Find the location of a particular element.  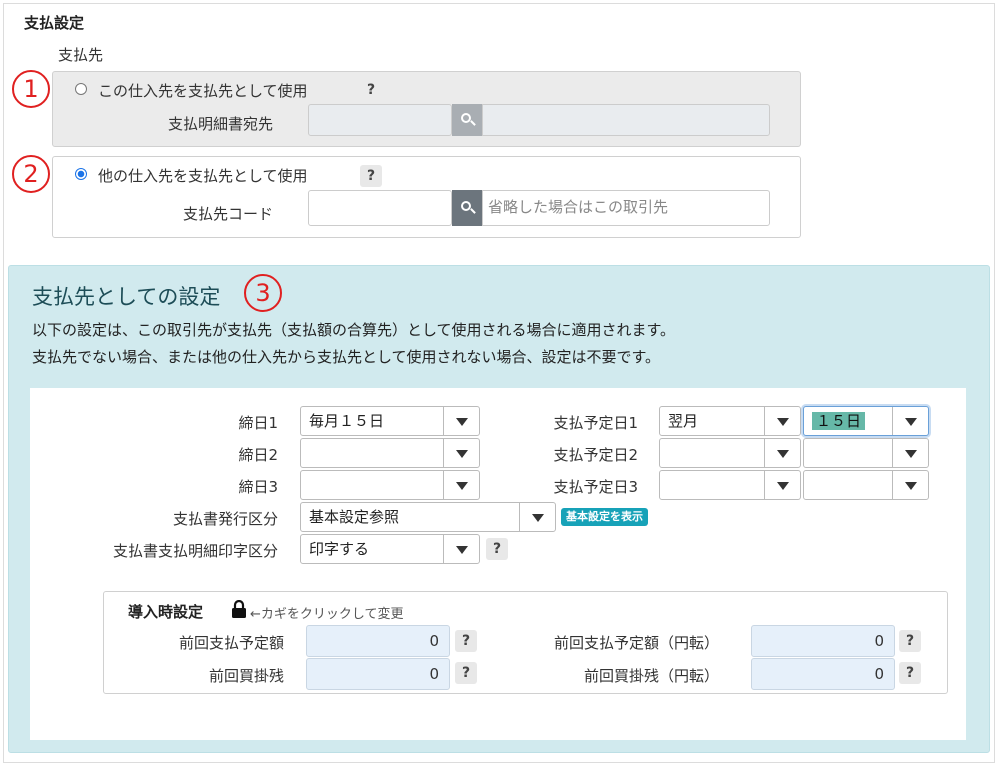

payee-name-placeholder: 省略した場合はこの取引先 is located at coordinates (578, 207).